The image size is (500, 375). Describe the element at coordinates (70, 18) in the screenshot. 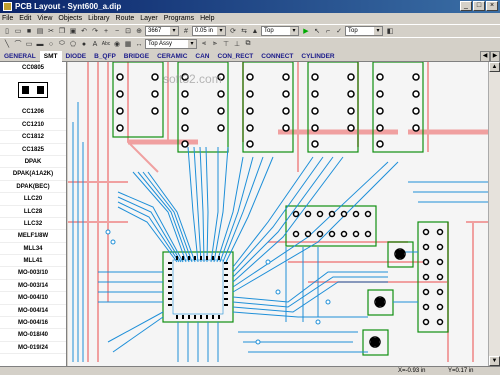

I see `menu-objects: Objects` at that location.